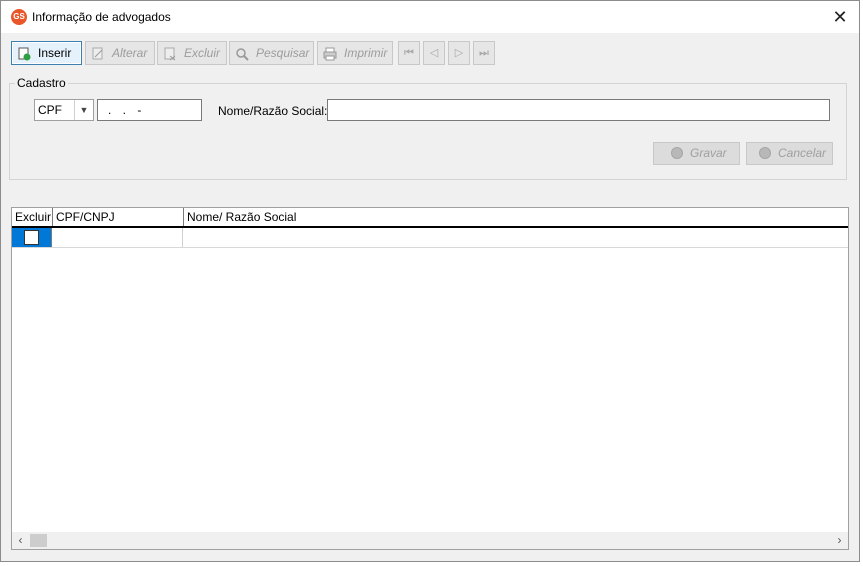  I want to click on doc-number-value: . . -, so click(127, 110).